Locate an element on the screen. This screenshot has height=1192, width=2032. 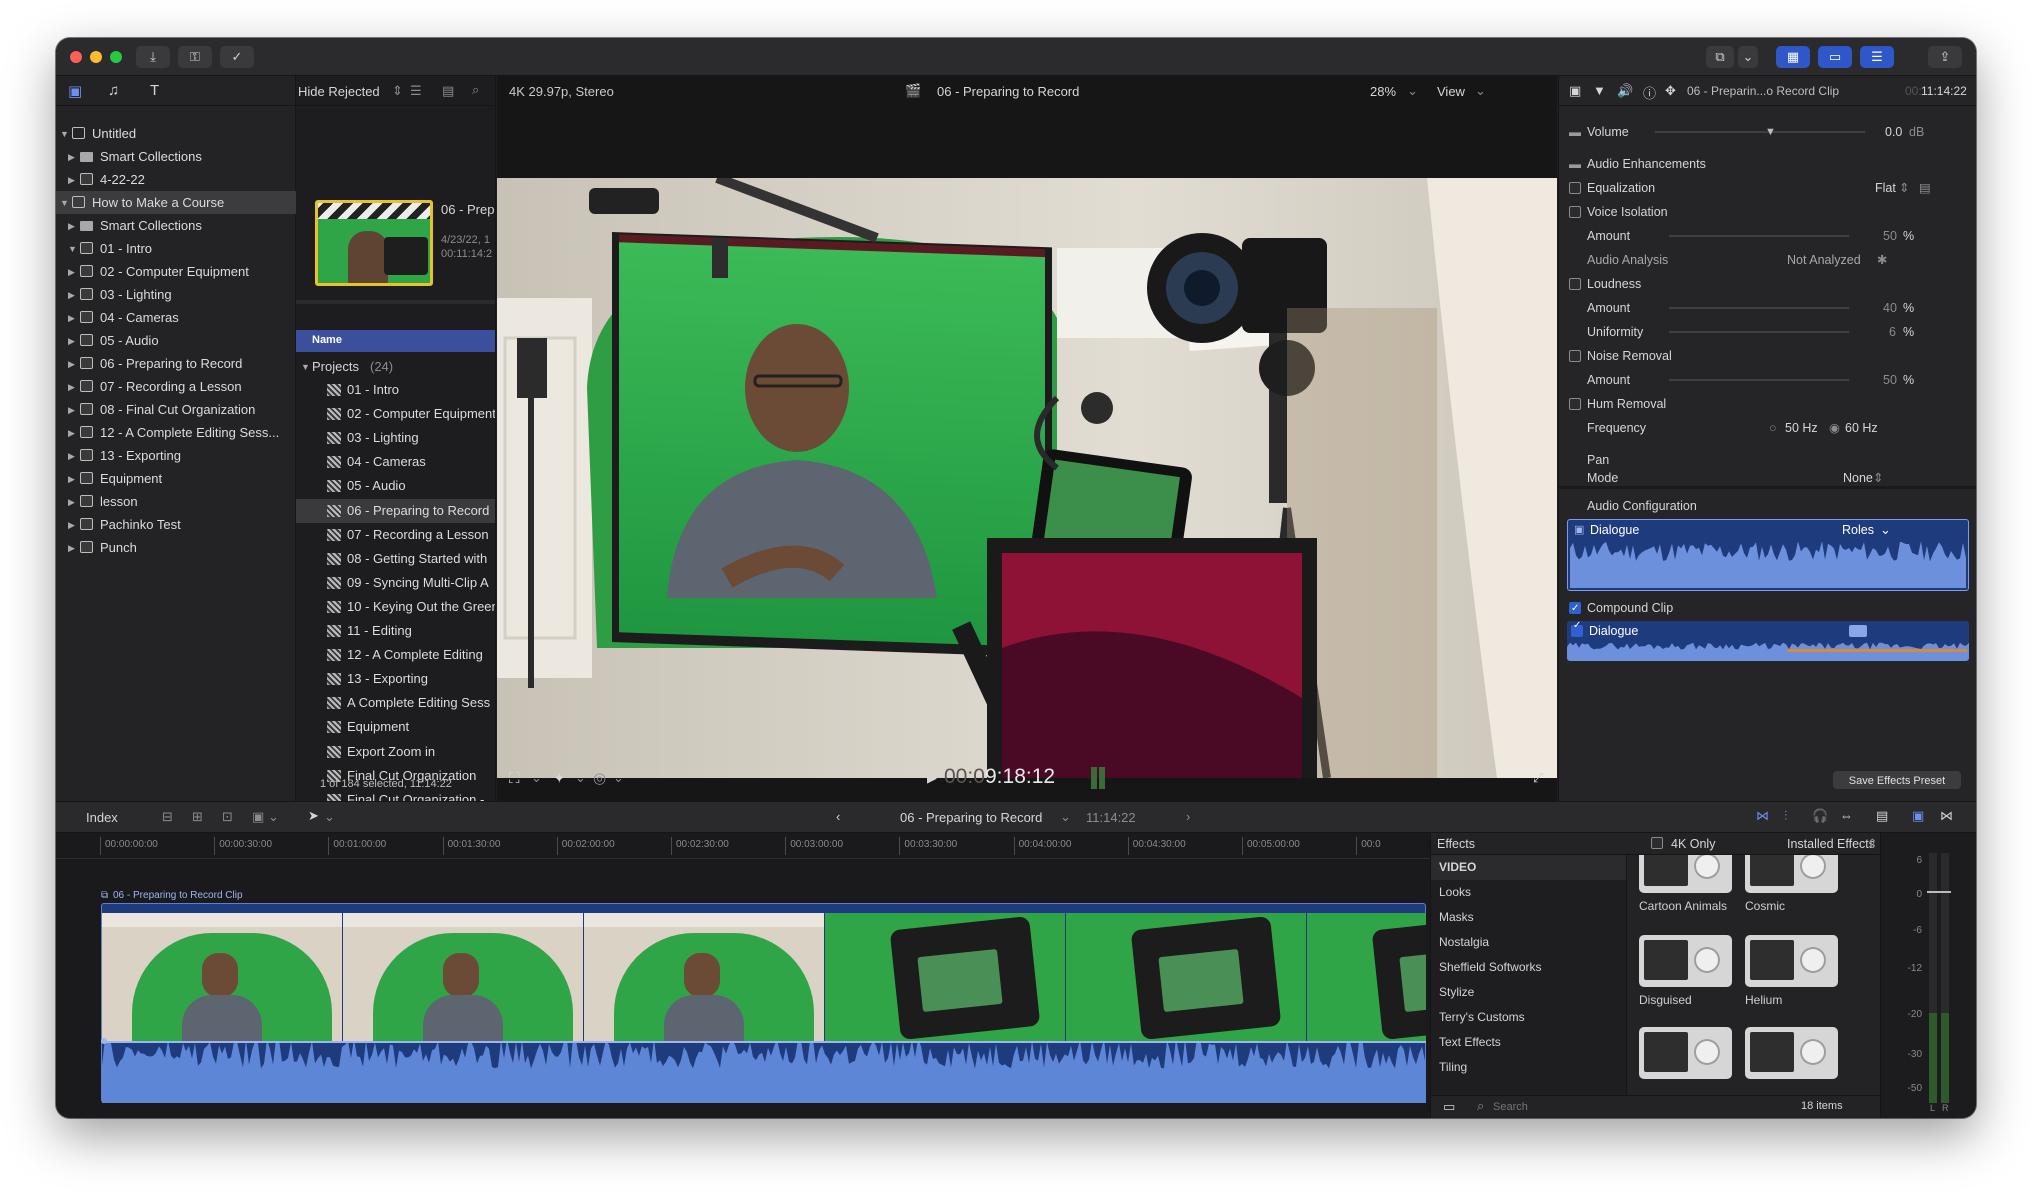
sidebar-item-17: ▶ Pachinko Test is located at coordinates (176, 524).